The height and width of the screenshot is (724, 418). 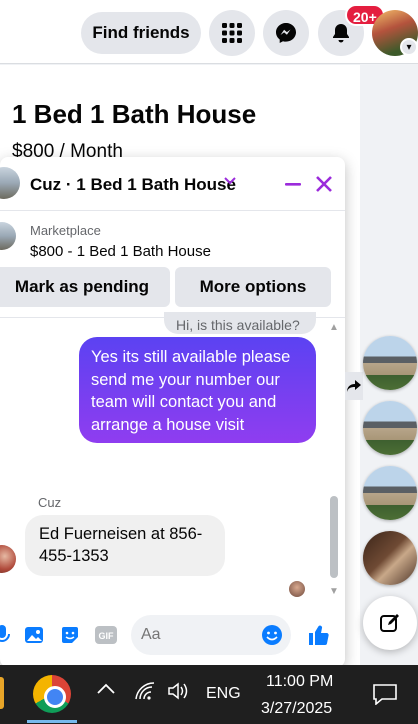 What do you see at coordinates (334, 537) in the screenshot?
I see `scrollbar-thumb` at bounding box center [334, 537].